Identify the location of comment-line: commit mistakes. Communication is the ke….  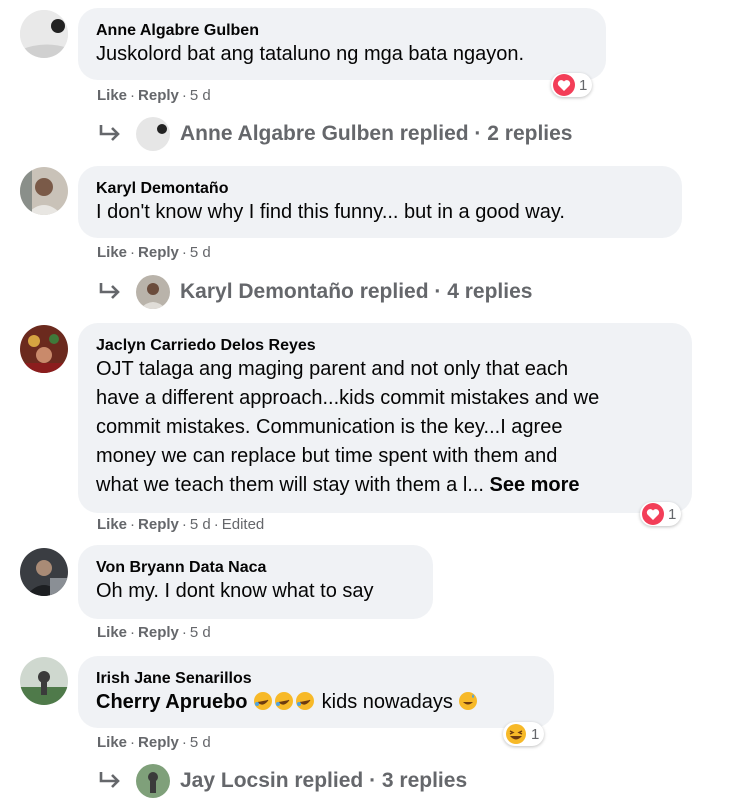
(329, 427).